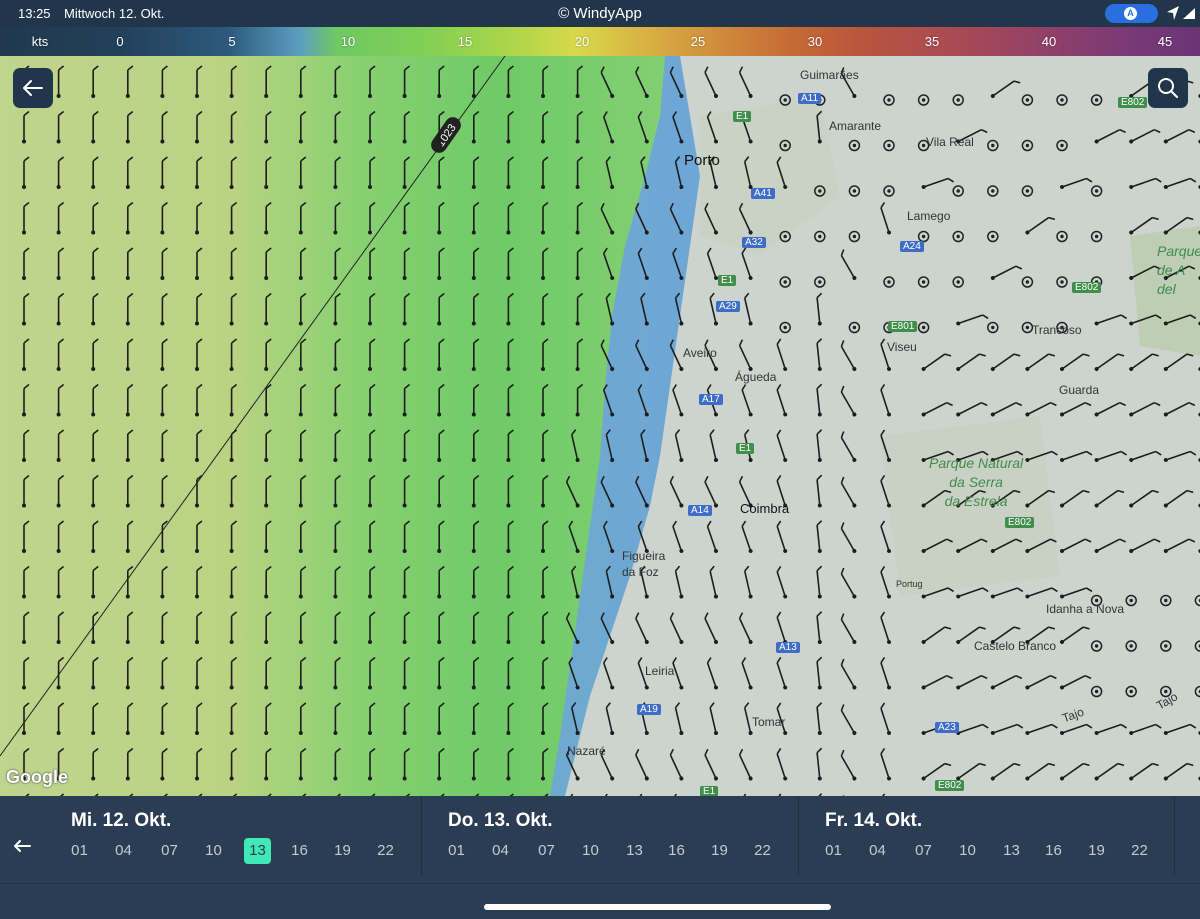 Image resolution: width=1200 pixels, height=919 pixels. What do you see at coordinates (22, 846) in the screenshot?
I see `timeline-back-arrow-icon` at bounding box center [22, 846].